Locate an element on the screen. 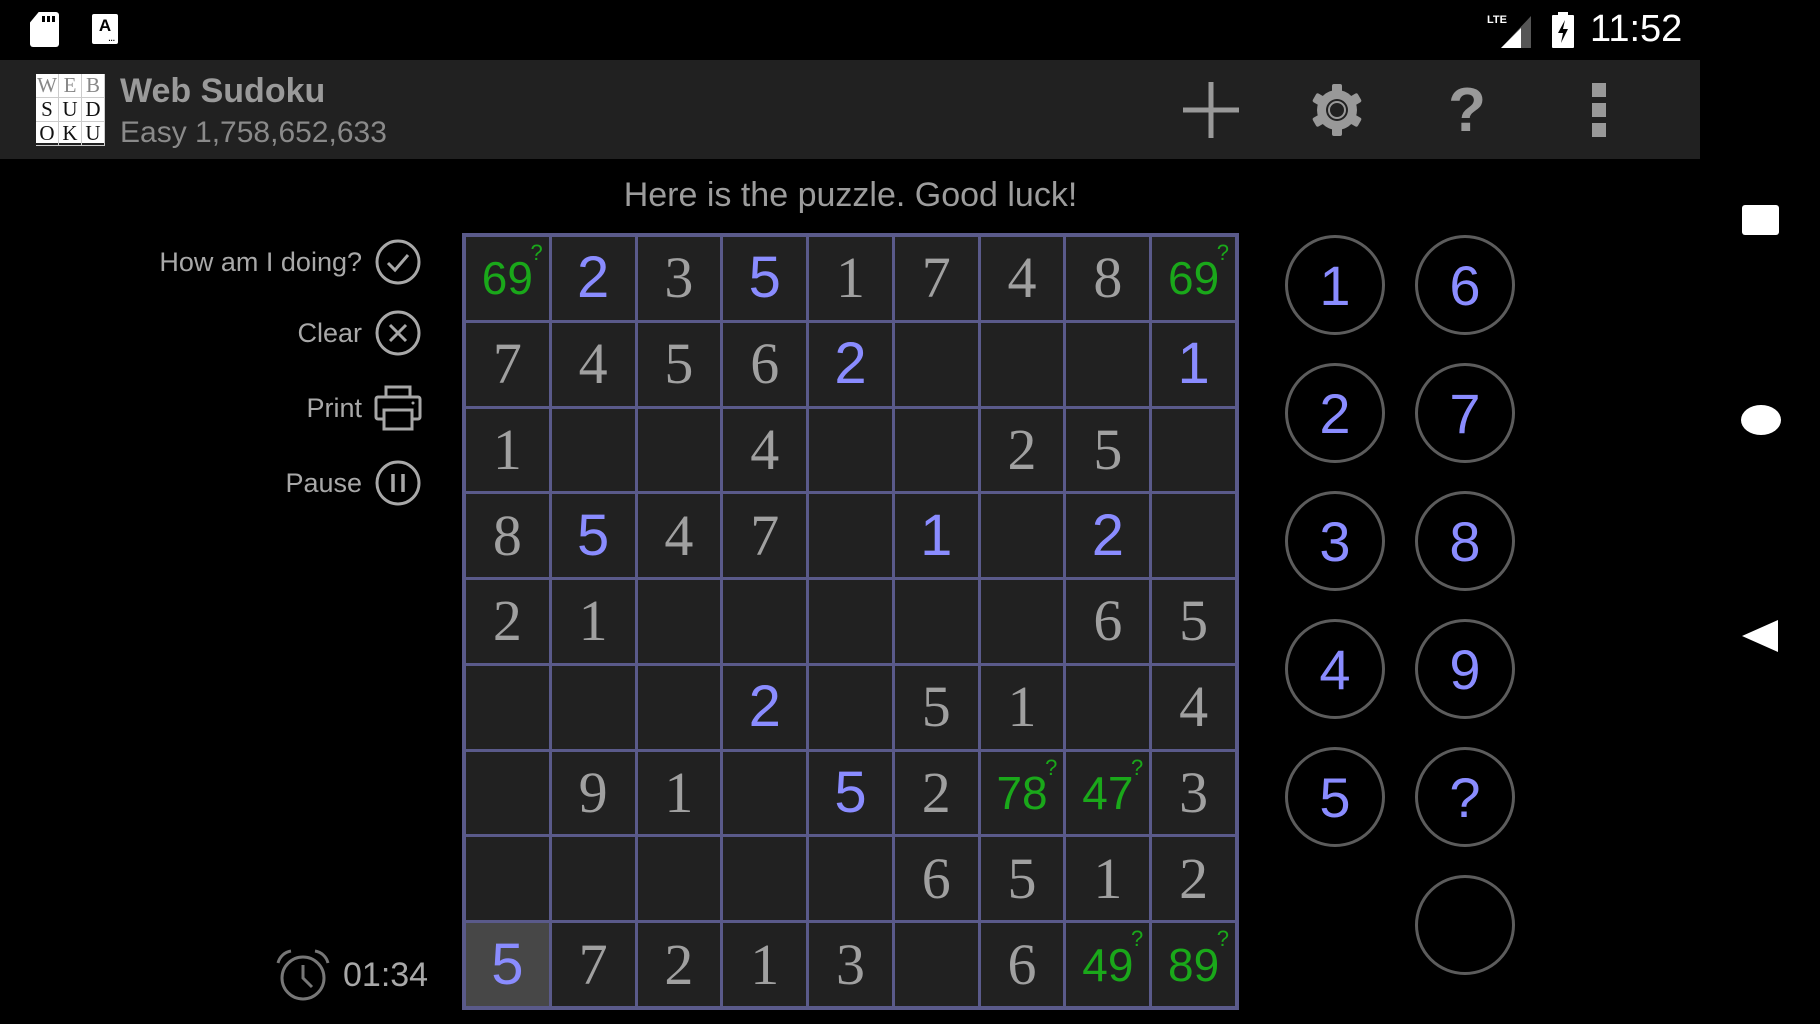 Image resolution: width=1820 pixels, height=1024 pixels. grid-cell-r3-c9 is located at coordinates (1193, 450).